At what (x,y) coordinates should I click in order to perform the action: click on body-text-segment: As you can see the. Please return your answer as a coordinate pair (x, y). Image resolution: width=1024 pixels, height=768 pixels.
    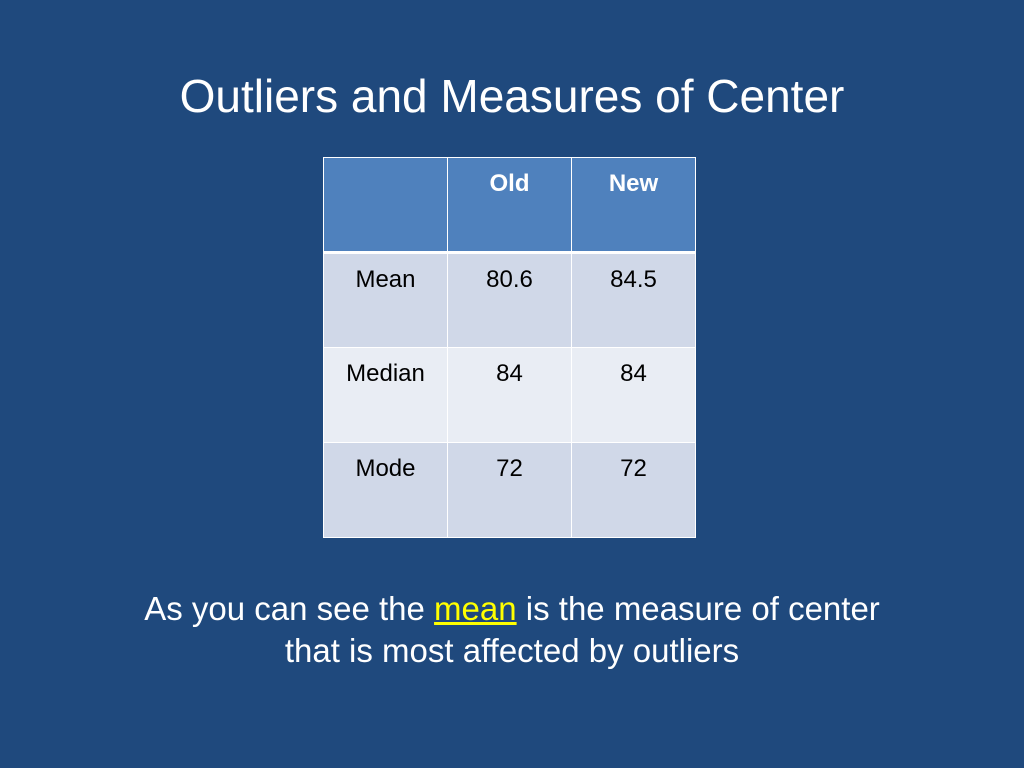
    Looking at the image, I should click on (289, 608).